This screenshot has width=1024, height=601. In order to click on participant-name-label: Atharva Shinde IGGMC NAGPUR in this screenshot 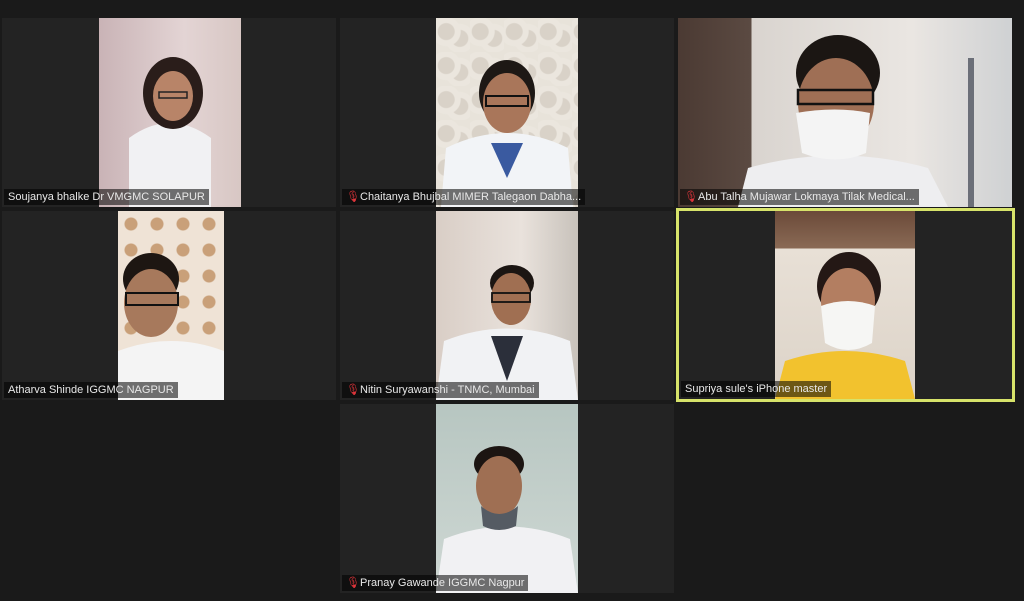, I will do `click(91, 390)`.